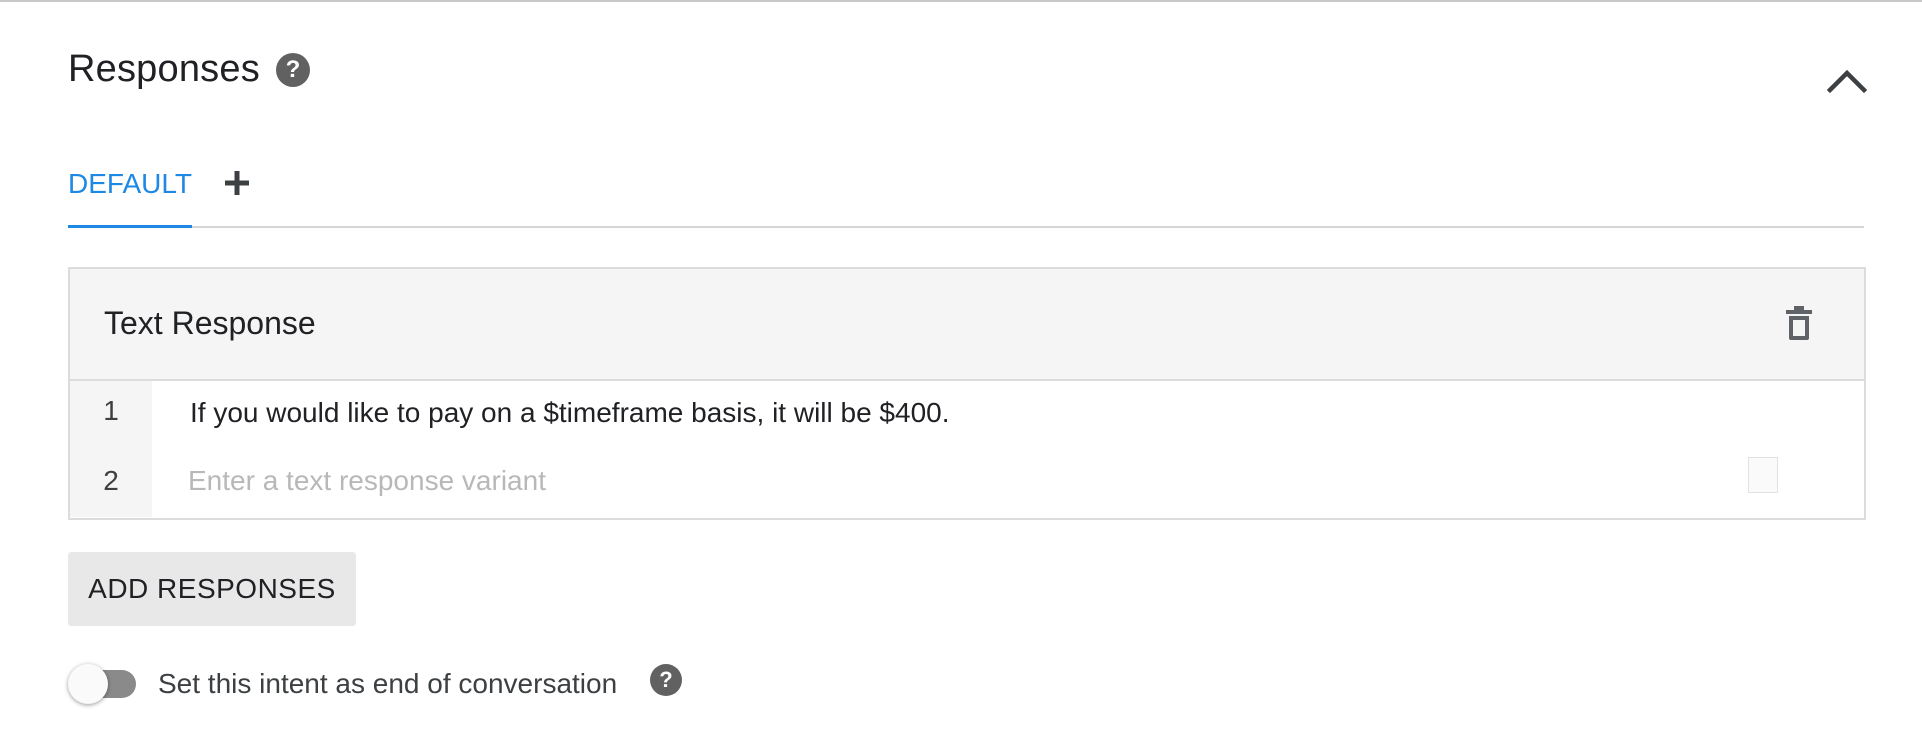  I want to click on chevron-up-icon, so click(1847, 81).